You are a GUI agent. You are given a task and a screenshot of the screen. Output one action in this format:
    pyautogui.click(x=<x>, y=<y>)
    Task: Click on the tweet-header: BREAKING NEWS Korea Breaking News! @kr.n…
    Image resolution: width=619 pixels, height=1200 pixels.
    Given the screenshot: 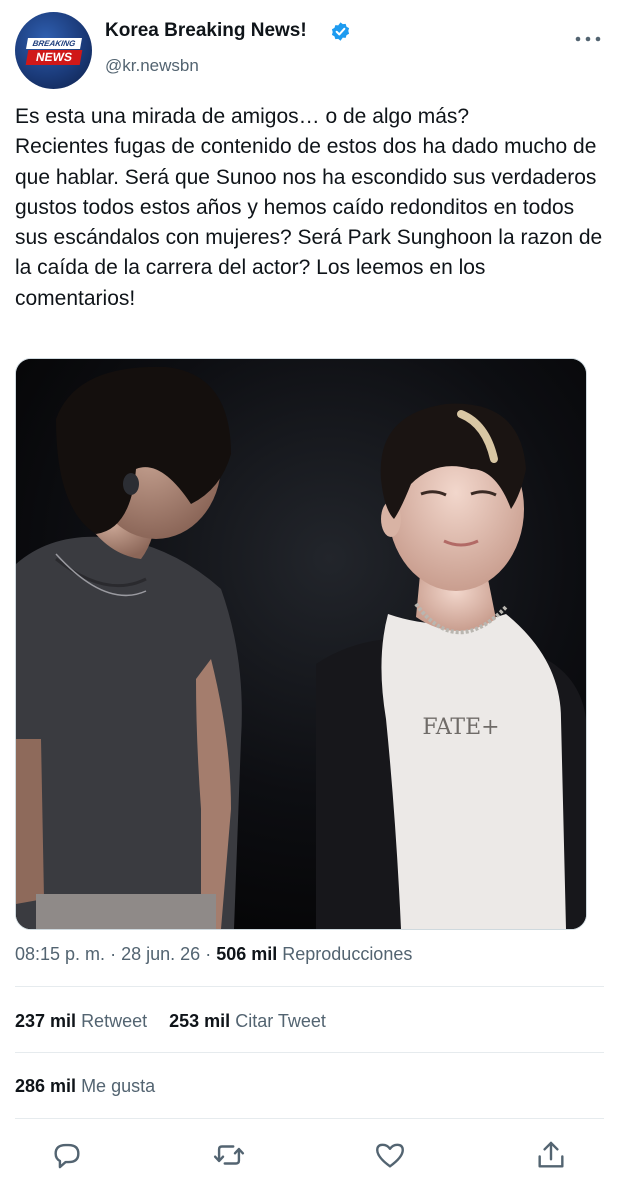 What is the action you would take?
    pyautogui.click(x=309, y=48)
    